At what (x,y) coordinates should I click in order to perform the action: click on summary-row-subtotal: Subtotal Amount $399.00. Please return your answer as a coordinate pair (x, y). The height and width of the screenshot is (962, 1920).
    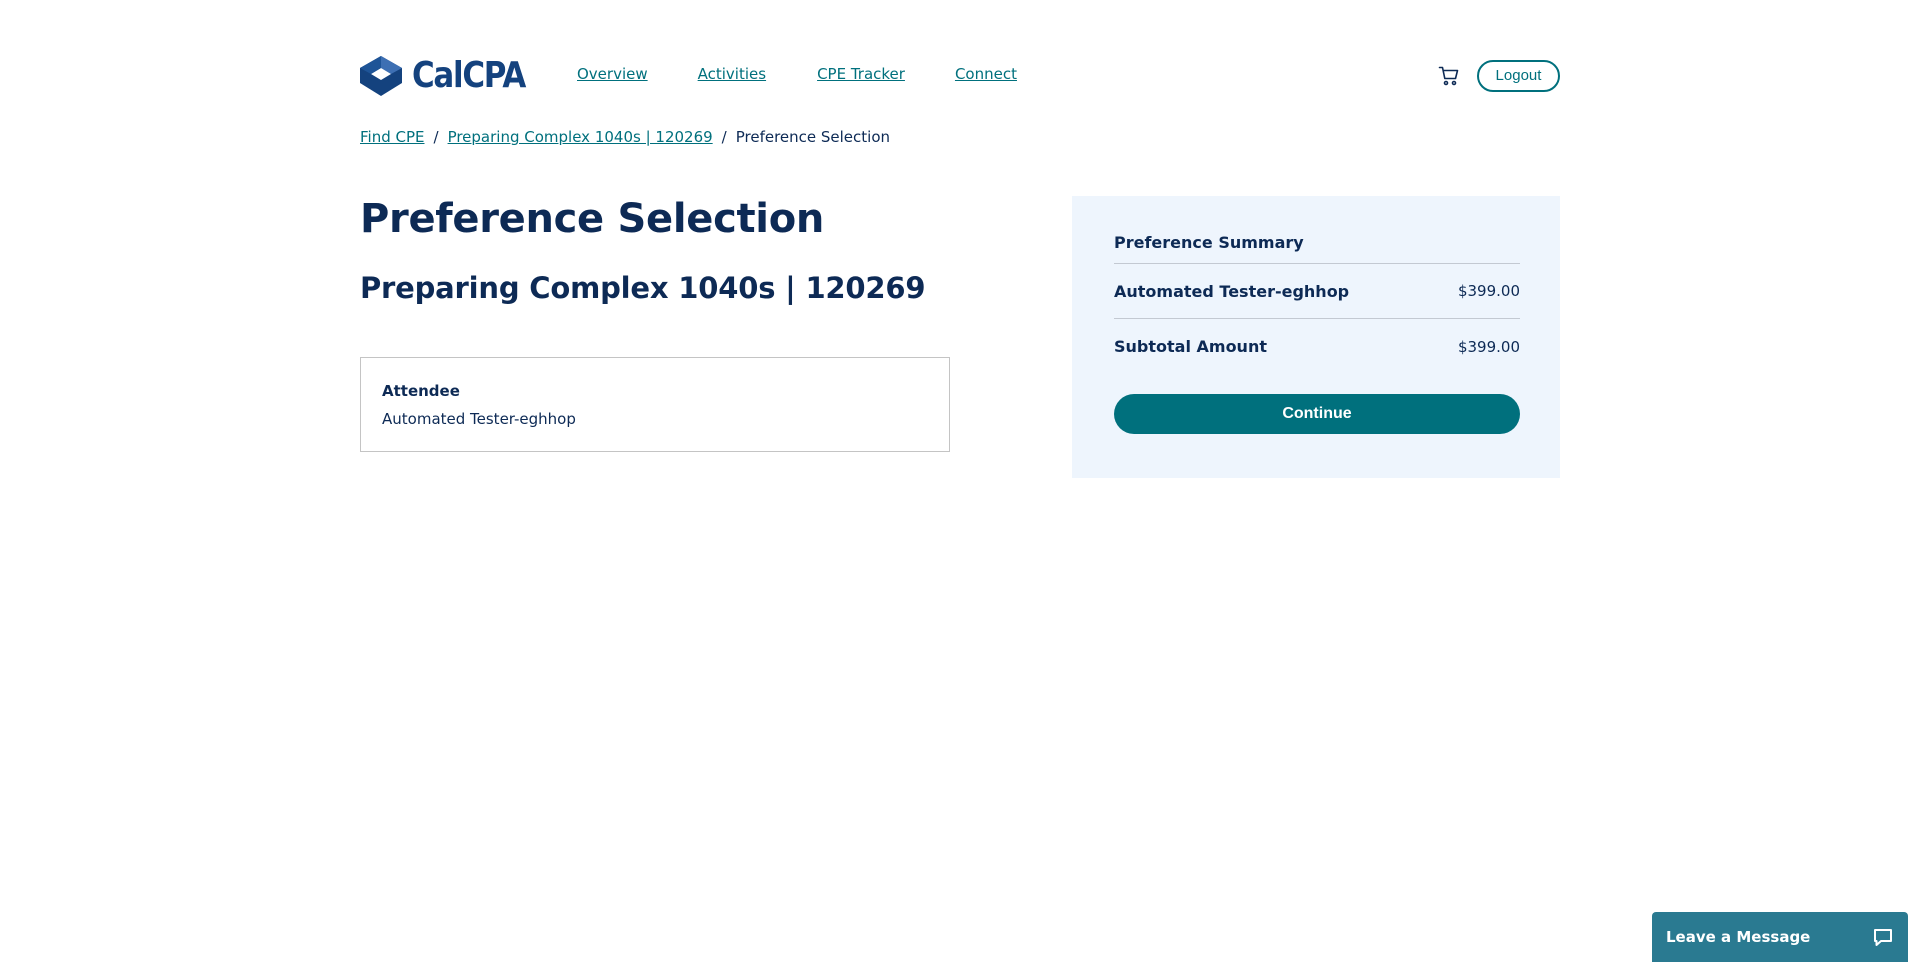
    Looking at the image, I should click on (1317, 346).